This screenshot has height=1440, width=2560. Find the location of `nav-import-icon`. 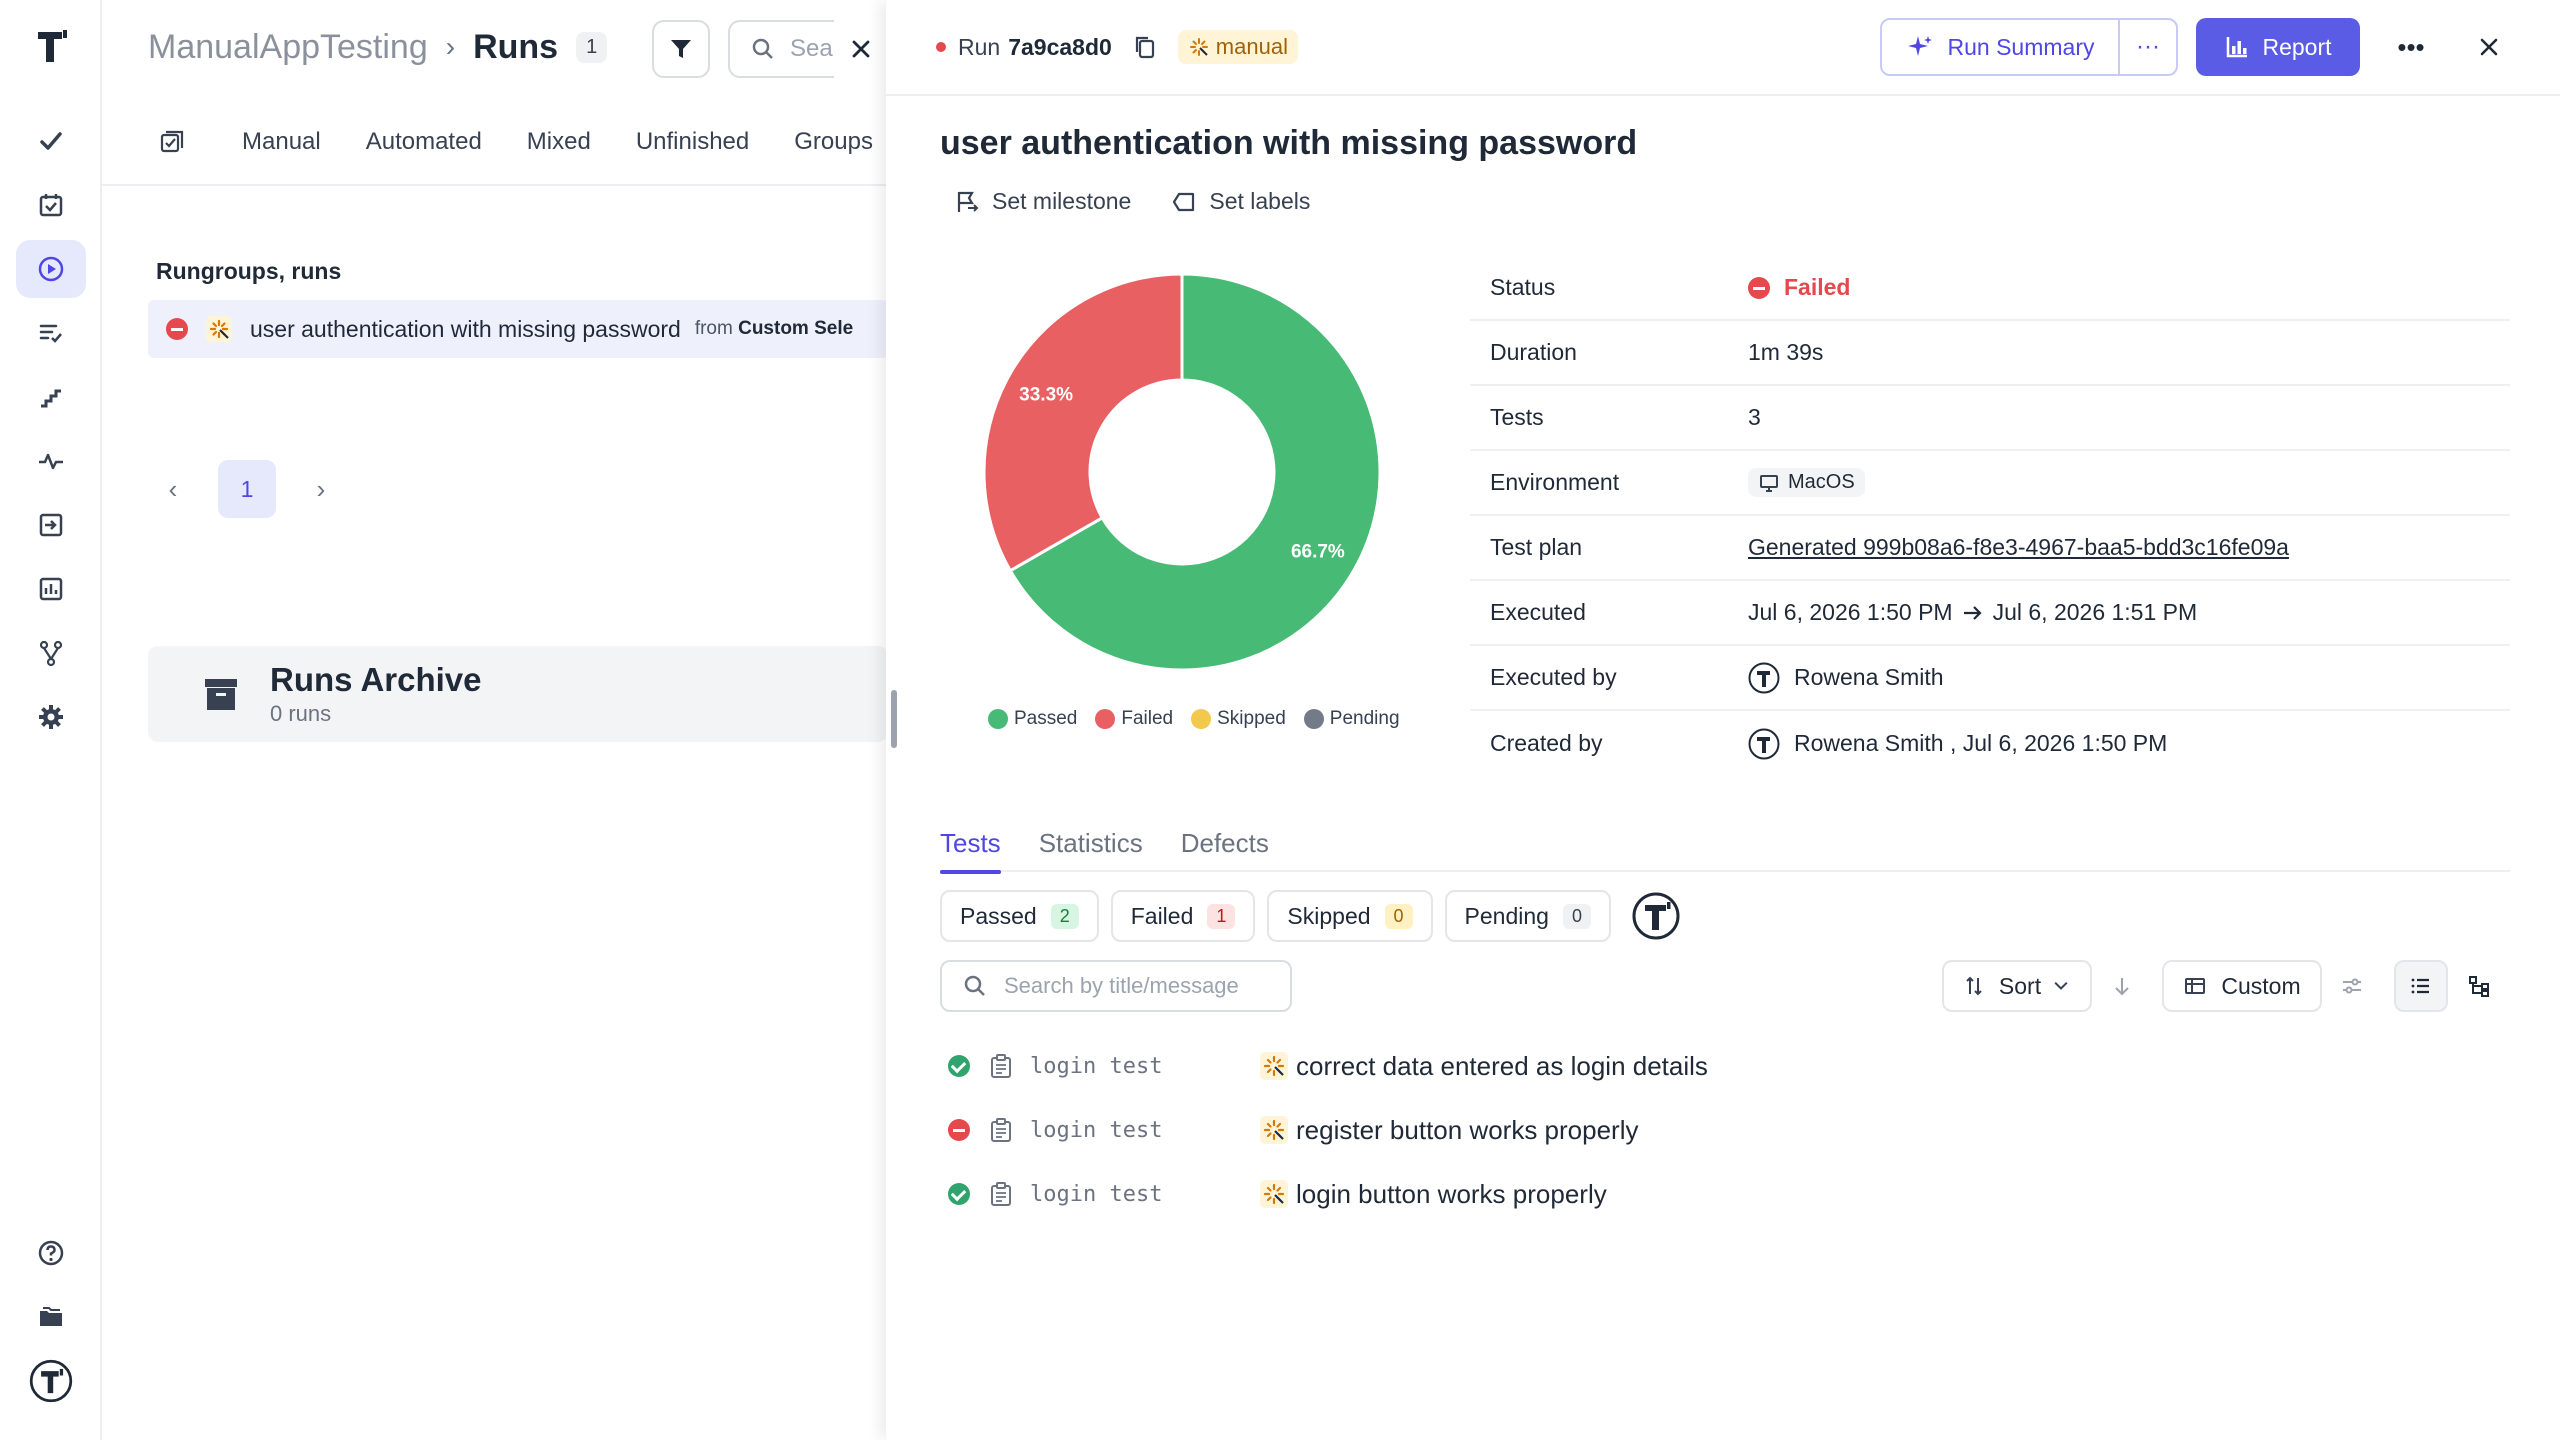

nav-import-icon is located at coordinates (51, 525).